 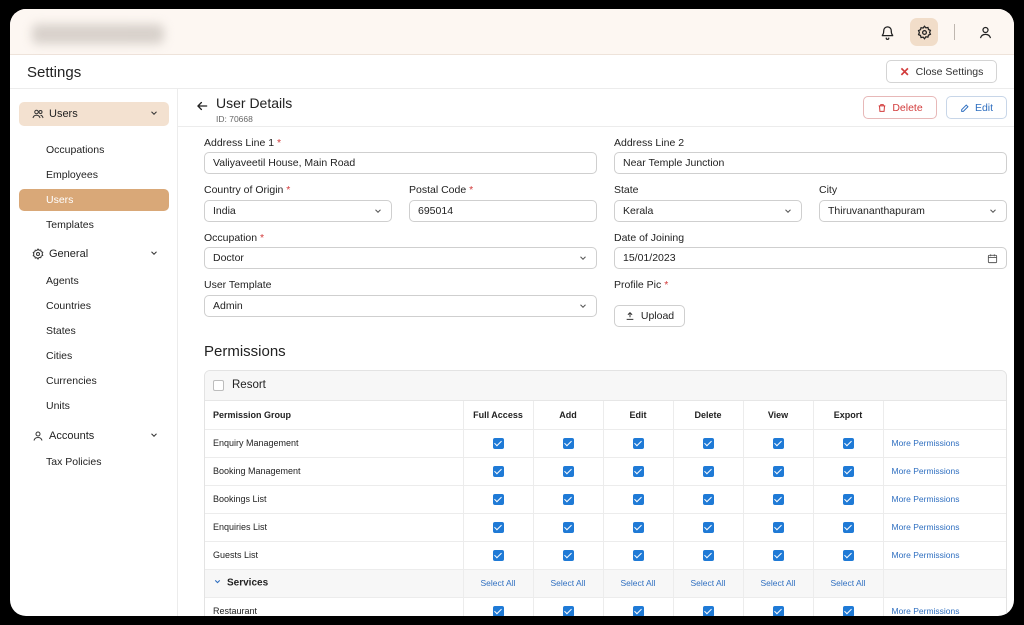 What do you see at coordinates (887, 32) in the screenshot?
I see `bell-icon` at bounding box center [887, 32].